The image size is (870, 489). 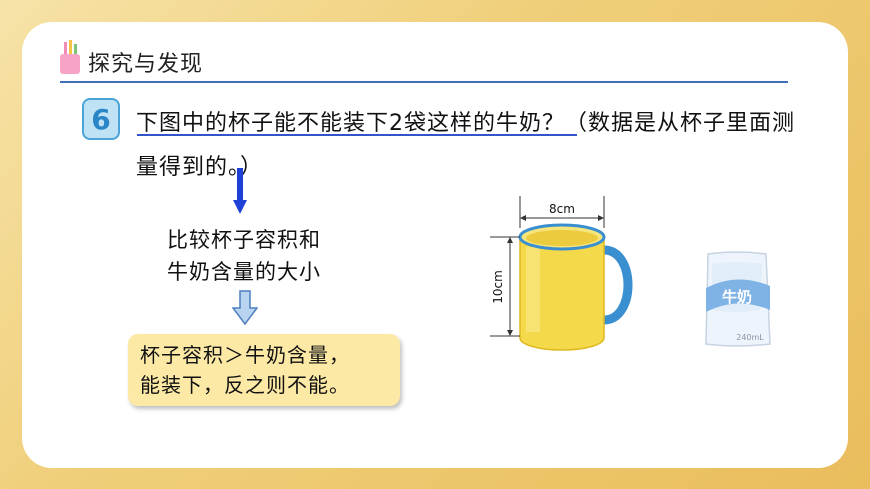 I want to click on pencil-cup-icon, so click(x=70, y=57).